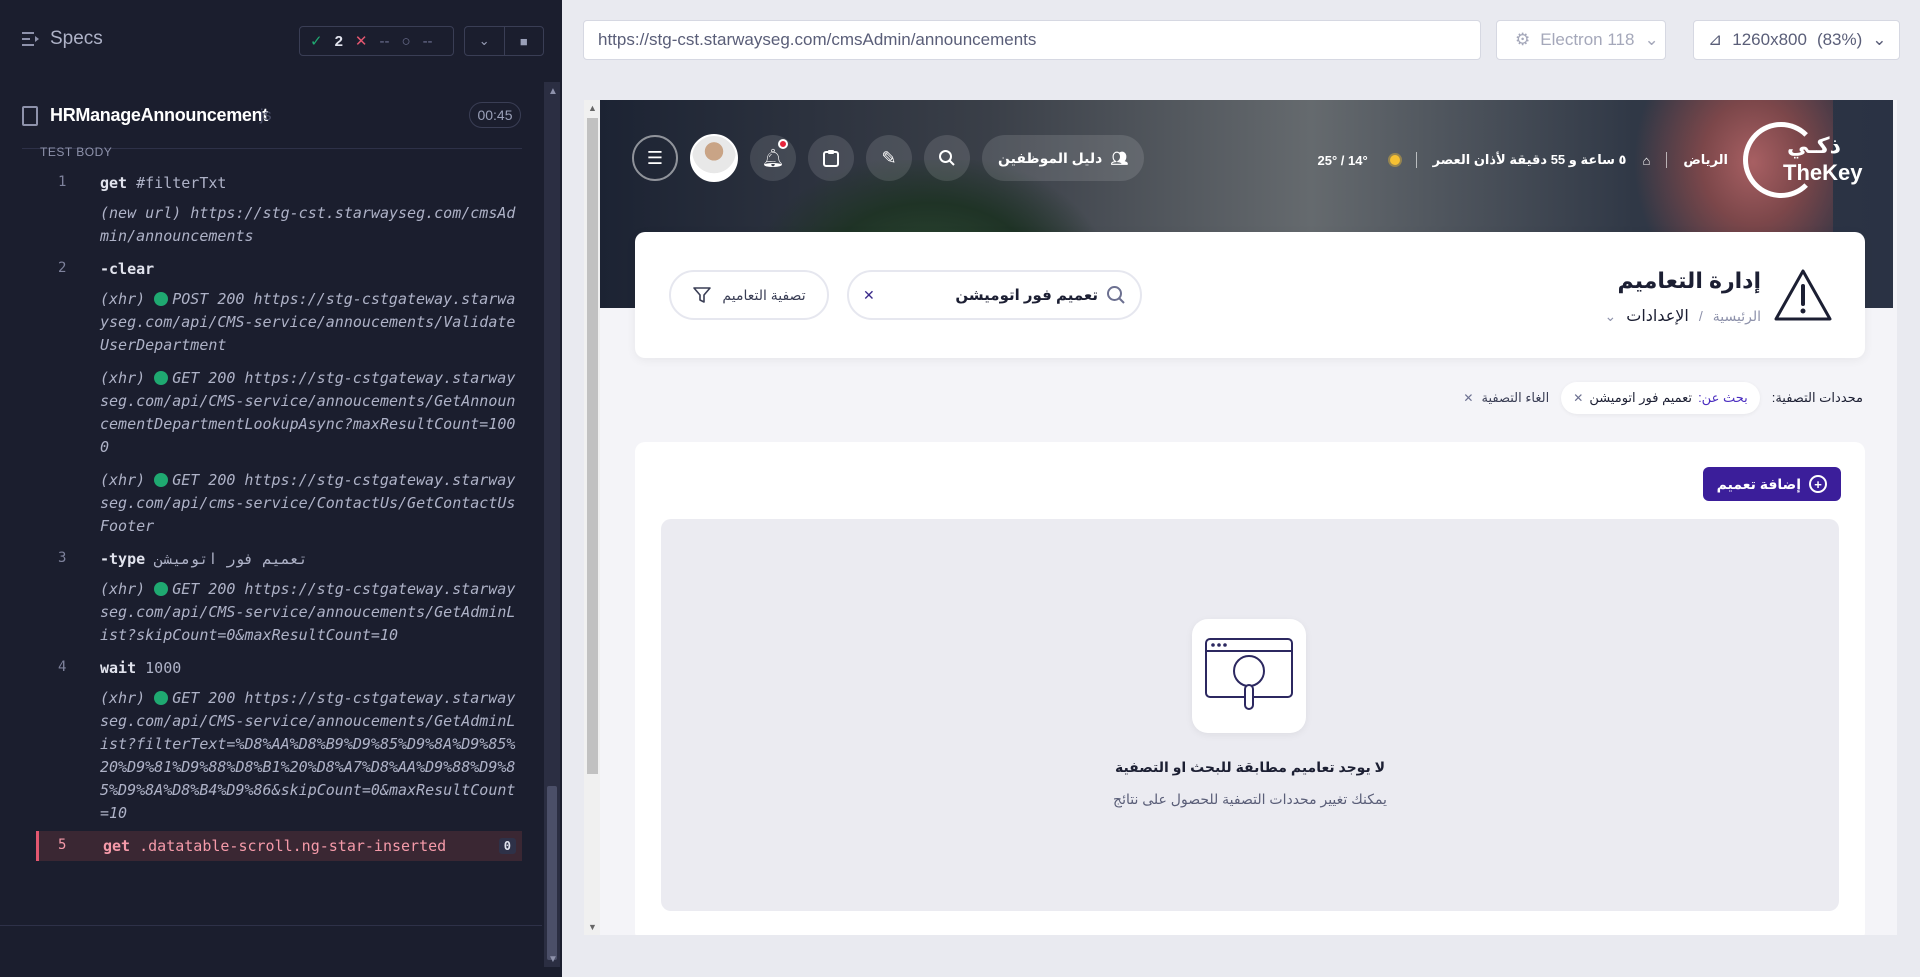  What do you see at coordinates (869, 295) in the screenshot?
I see `clear-search-icon: ✕` at bounding box center [869, 295].